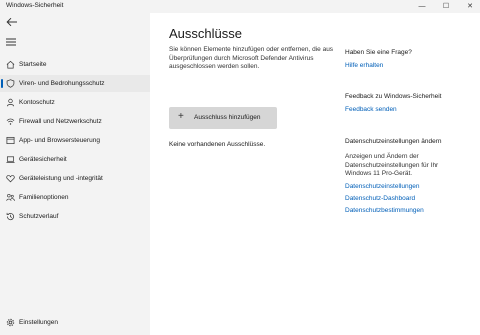 The height and width of the screenshot is (335, 480). I want to click on shield-icon, so click(10, 83).